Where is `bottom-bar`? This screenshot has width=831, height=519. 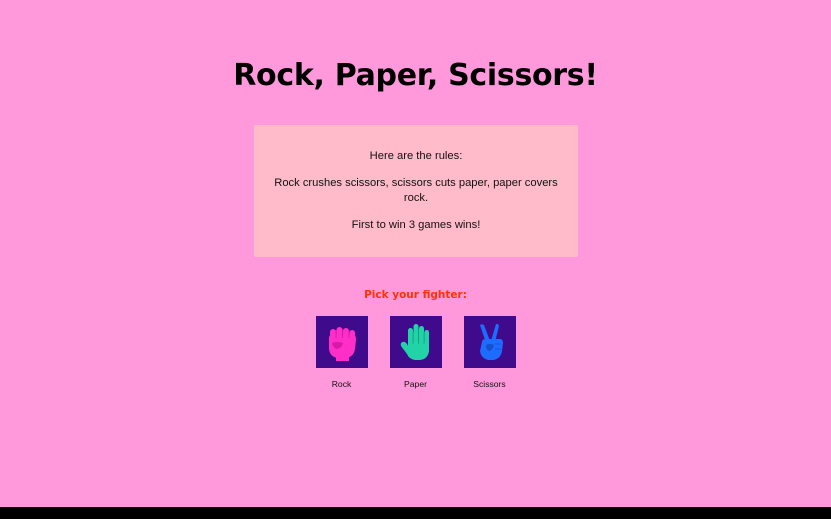 bottom-bar is located at coordinates (415, 513).